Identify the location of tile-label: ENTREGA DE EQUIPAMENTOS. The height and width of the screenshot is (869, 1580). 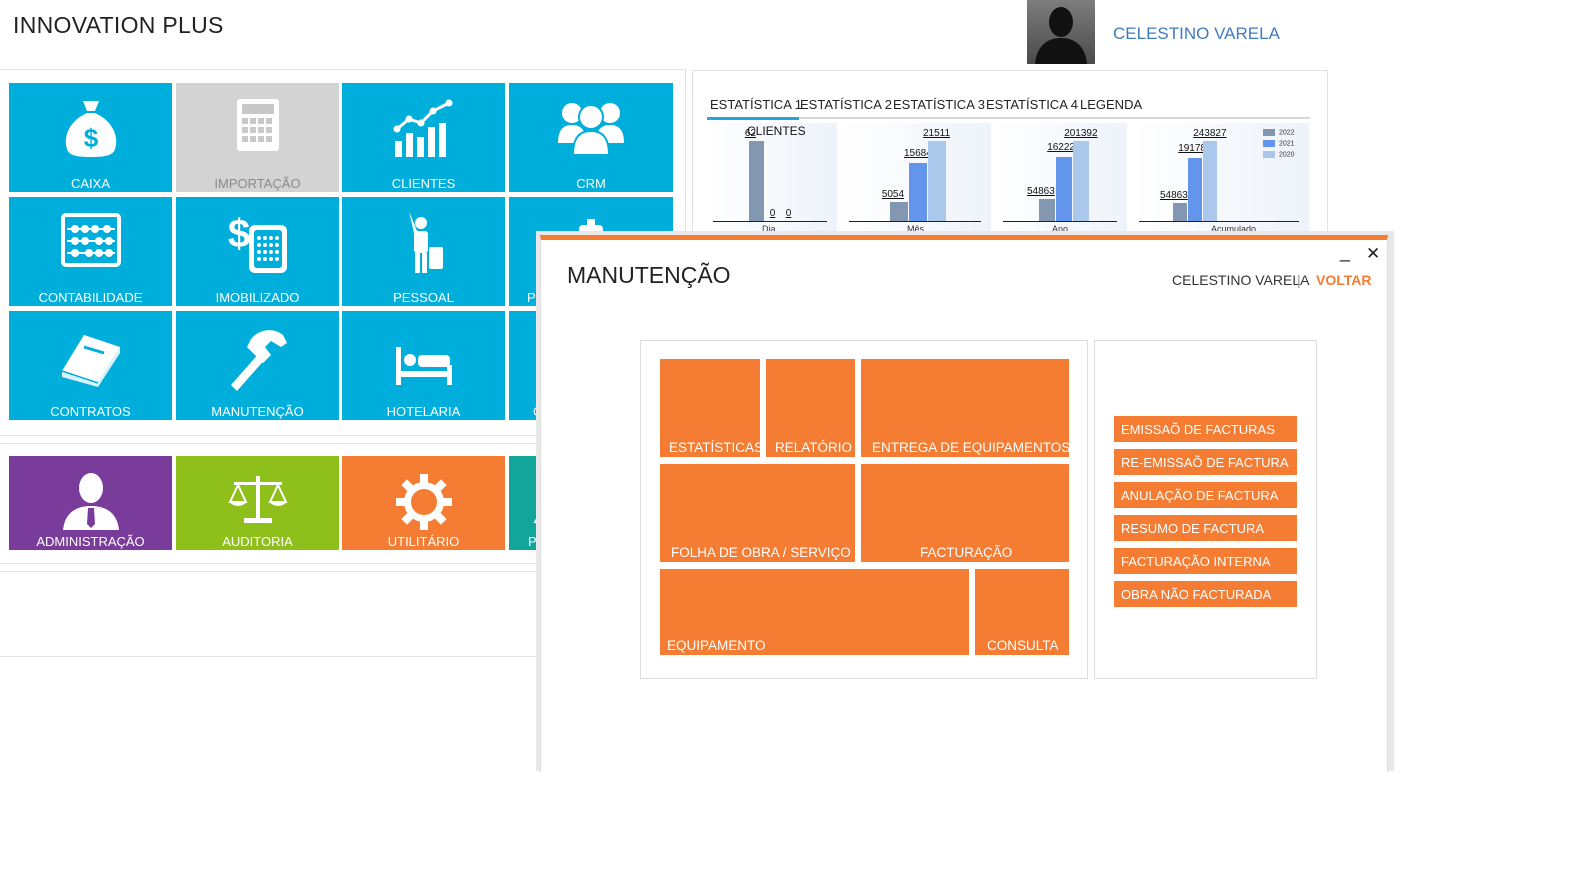
(970, 447).